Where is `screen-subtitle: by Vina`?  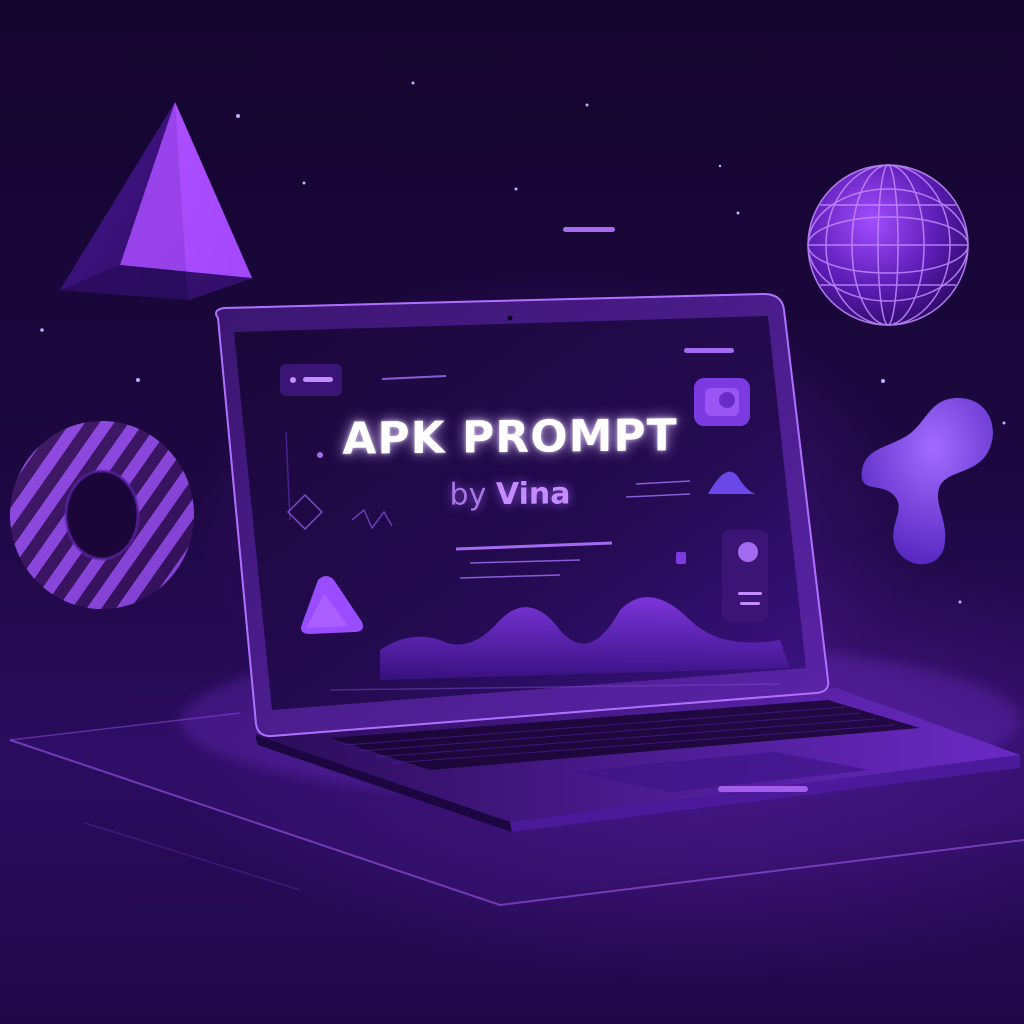 screen-subtitle: by Vina is located at coordinates (510, 494).